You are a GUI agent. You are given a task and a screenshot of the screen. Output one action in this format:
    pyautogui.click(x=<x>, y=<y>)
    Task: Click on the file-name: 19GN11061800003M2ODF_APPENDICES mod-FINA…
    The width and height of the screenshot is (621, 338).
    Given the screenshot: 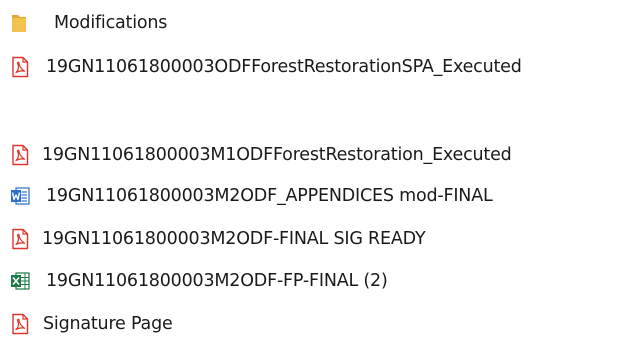 What is the action you would take?
    pyautogui.click(x=269, y=196)
    